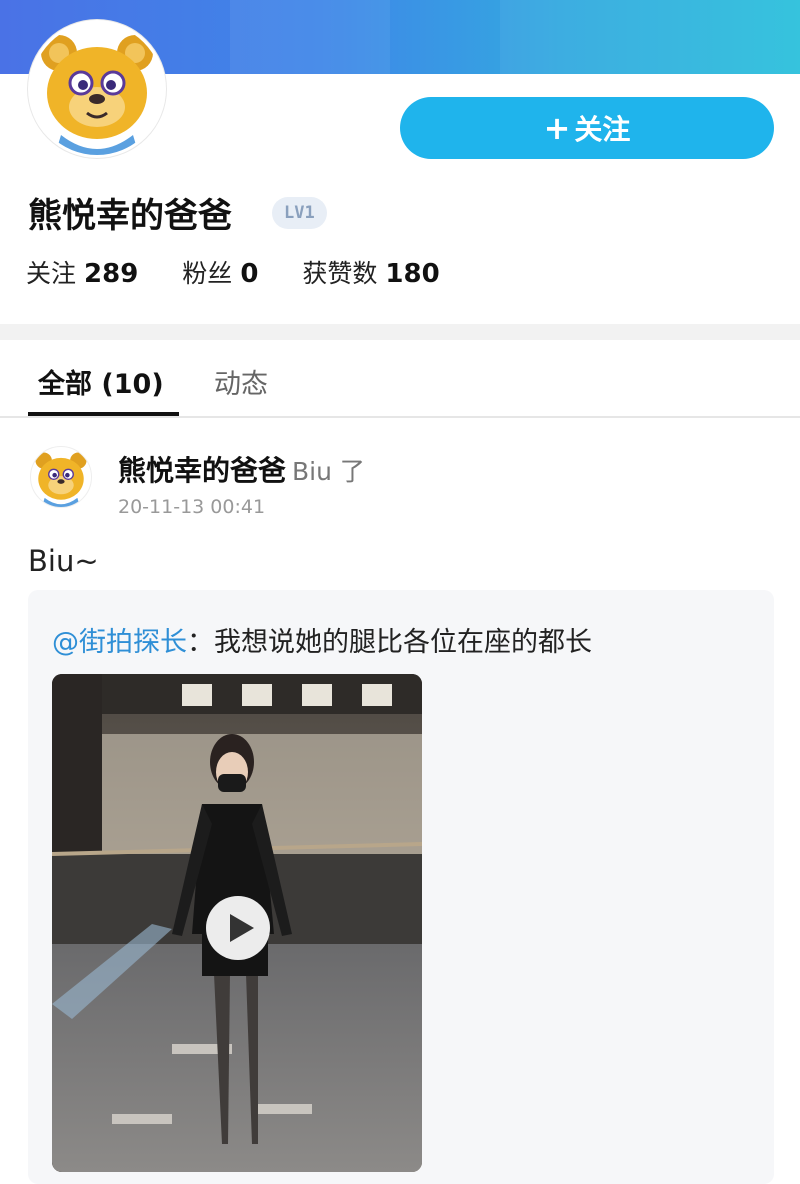 This screenshot has width=800, height=1184. Describe the element at coordinates (63, 561) in the screenshot. I see `post-text: Biu~` at that location.